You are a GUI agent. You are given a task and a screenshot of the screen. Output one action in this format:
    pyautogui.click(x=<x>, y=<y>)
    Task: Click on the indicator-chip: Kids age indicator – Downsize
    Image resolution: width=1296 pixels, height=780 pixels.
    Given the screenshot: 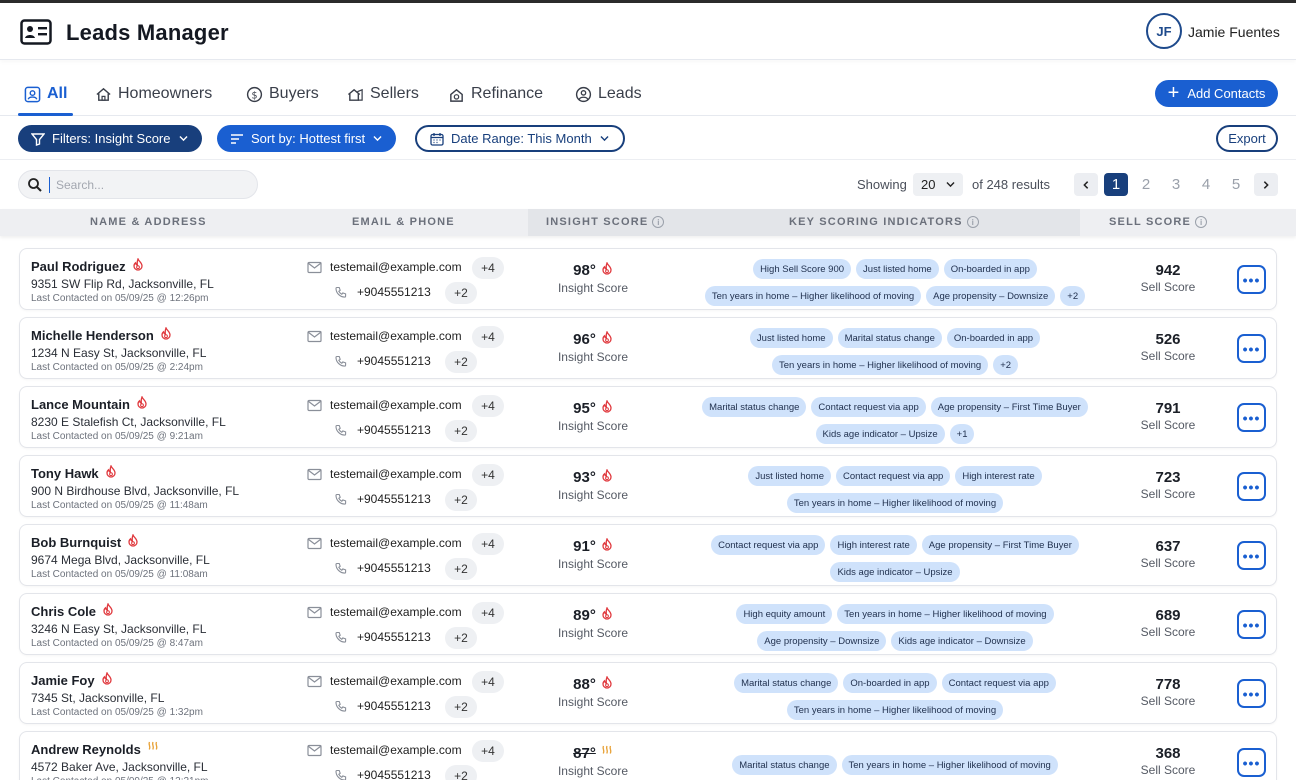 What is the action you would take?
    pyautogui.click(x=962, y=641)
    